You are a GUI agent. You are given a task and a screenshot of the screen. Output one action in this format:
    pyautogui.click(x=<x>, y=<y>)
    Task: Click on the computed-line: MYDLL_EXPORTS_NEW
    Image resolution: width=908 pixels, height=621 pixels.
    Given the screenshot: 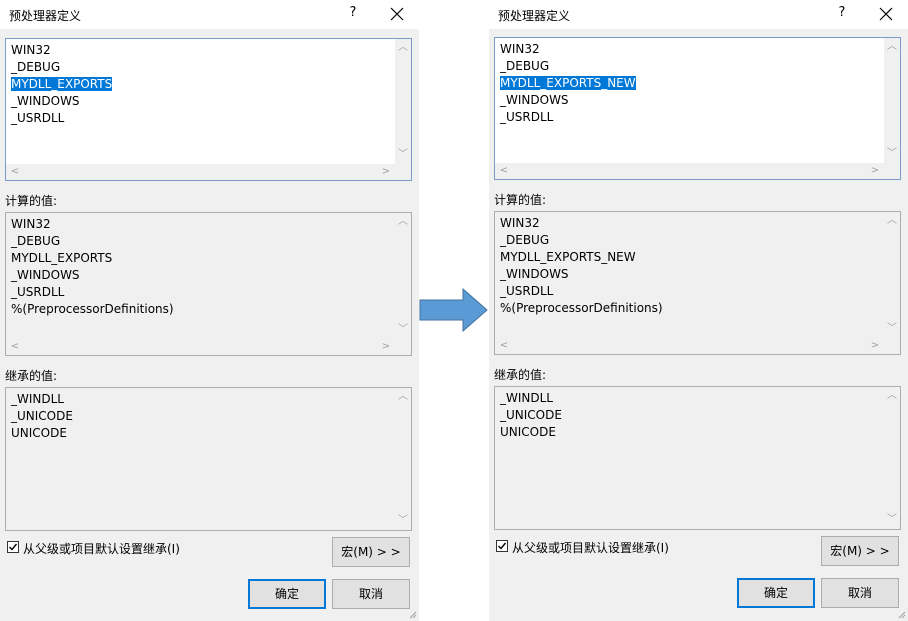 What is the action you would take?
    pyautogui.click(x=568, y=257)
    